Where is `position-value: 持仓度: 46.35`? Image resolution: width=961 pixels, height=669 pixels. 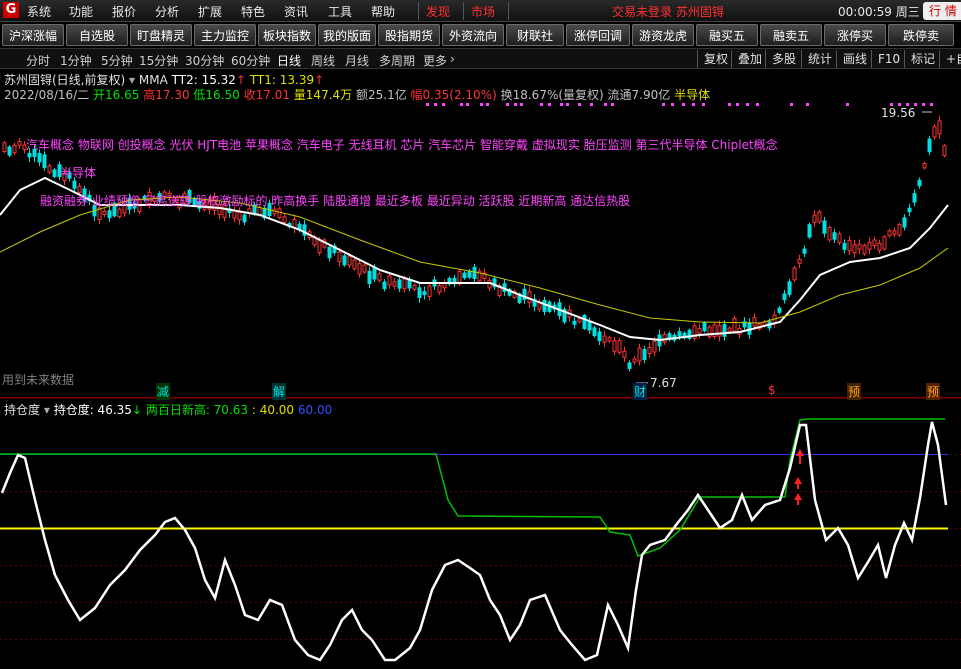 position-value: 持仓度: 46.35 is located at coordinates (92, 410).